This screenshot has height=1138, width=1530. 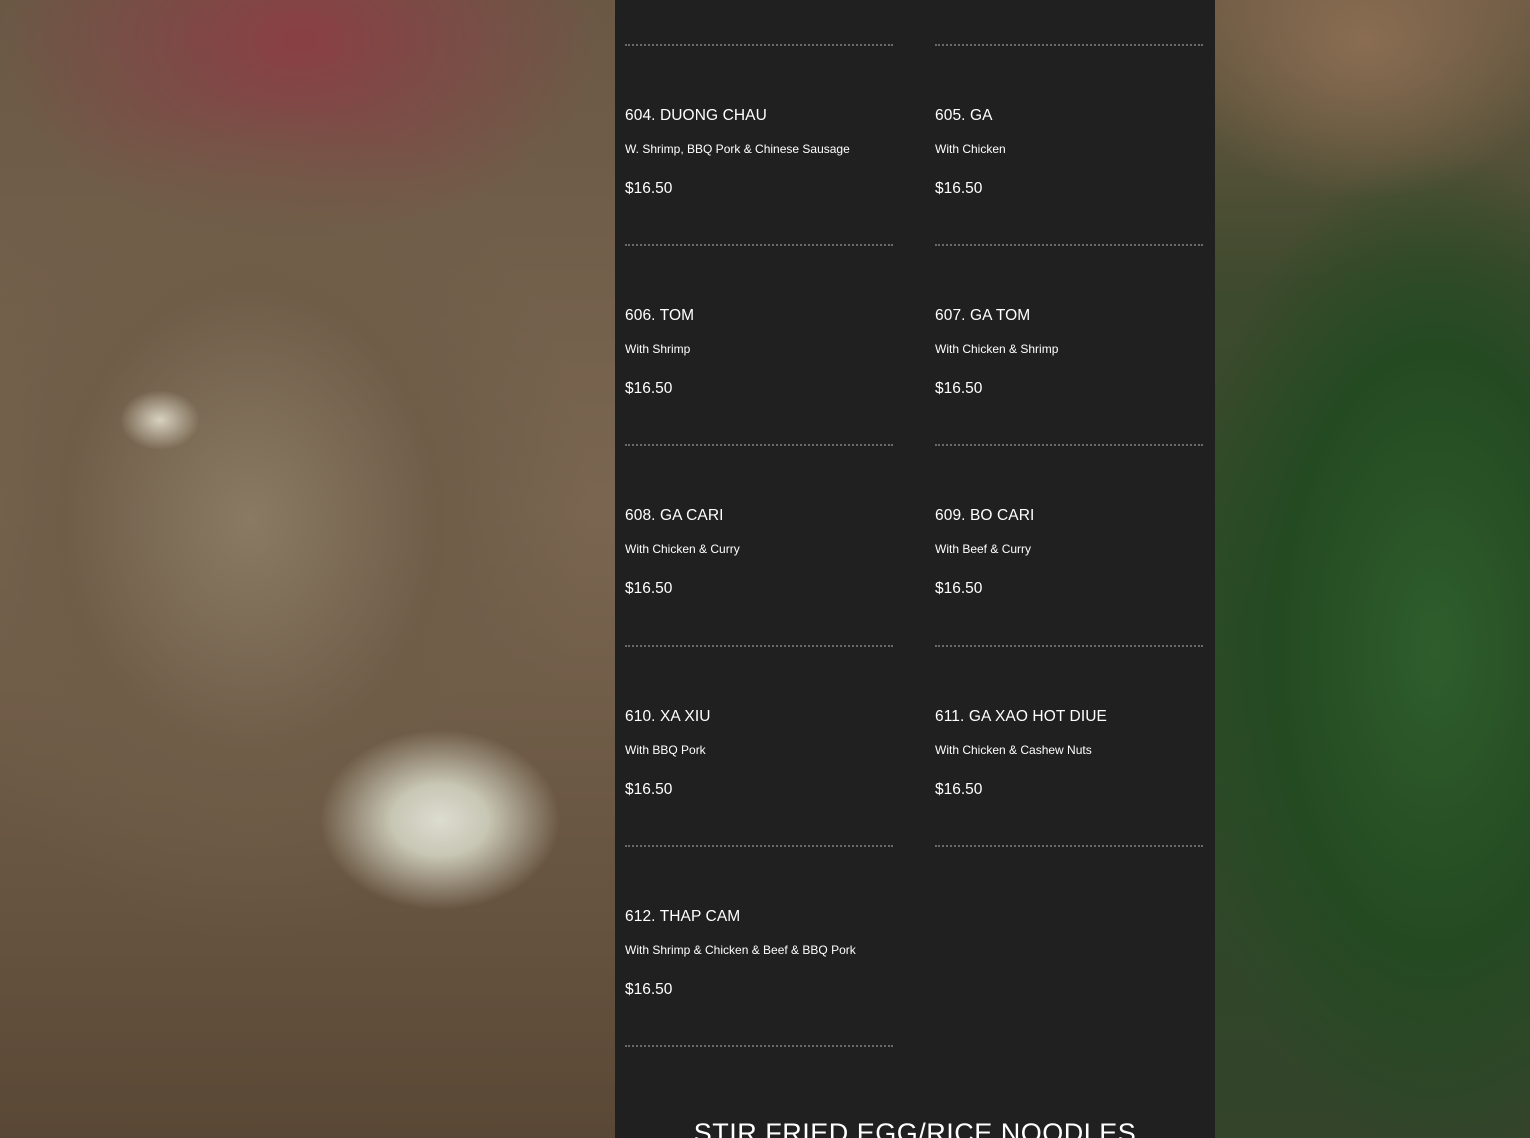 What do you see at coordinates (983, 315) in the screenshot?
I see `item-name: 607. GA TOM` at bounding box center [983, 315].